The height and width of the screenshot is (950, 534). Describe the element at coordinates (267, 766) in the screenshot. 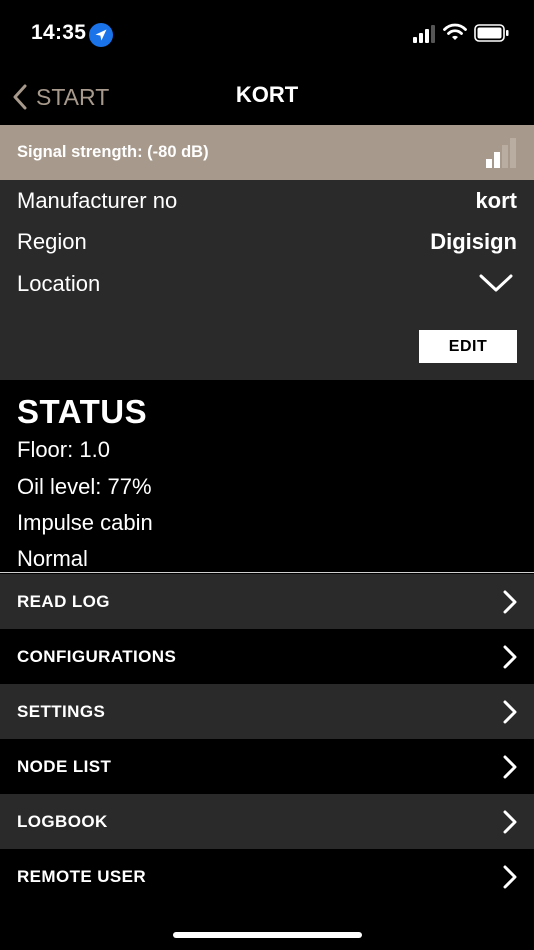

I see `menu-item-node-list: NODE LIST` at that location.